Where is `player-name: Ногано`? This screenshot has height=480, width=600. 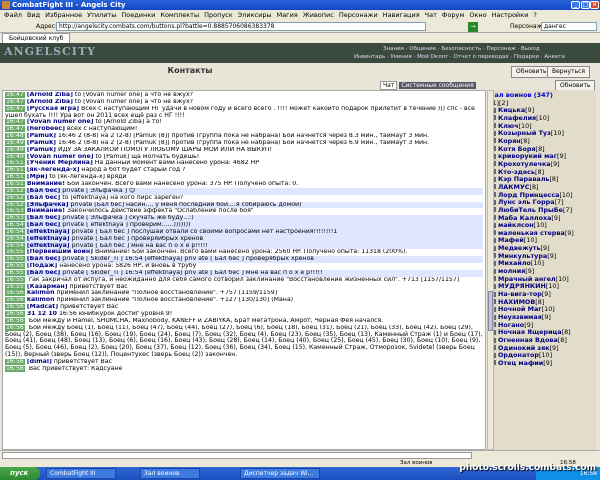 player-name: Ногано is located at coordinates (511, 325).